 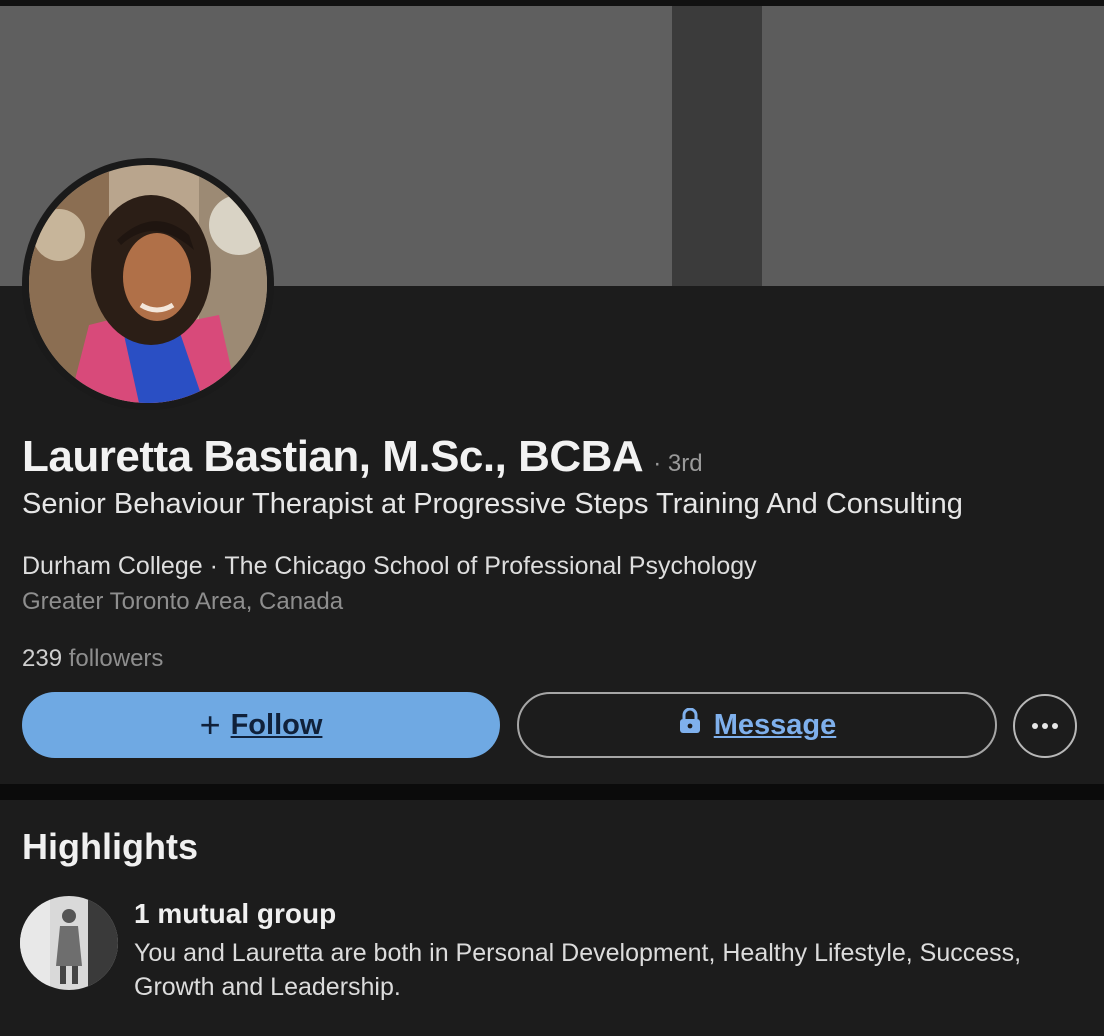 I want to click on follow-button: + Follow, so click(x=261, y=725).